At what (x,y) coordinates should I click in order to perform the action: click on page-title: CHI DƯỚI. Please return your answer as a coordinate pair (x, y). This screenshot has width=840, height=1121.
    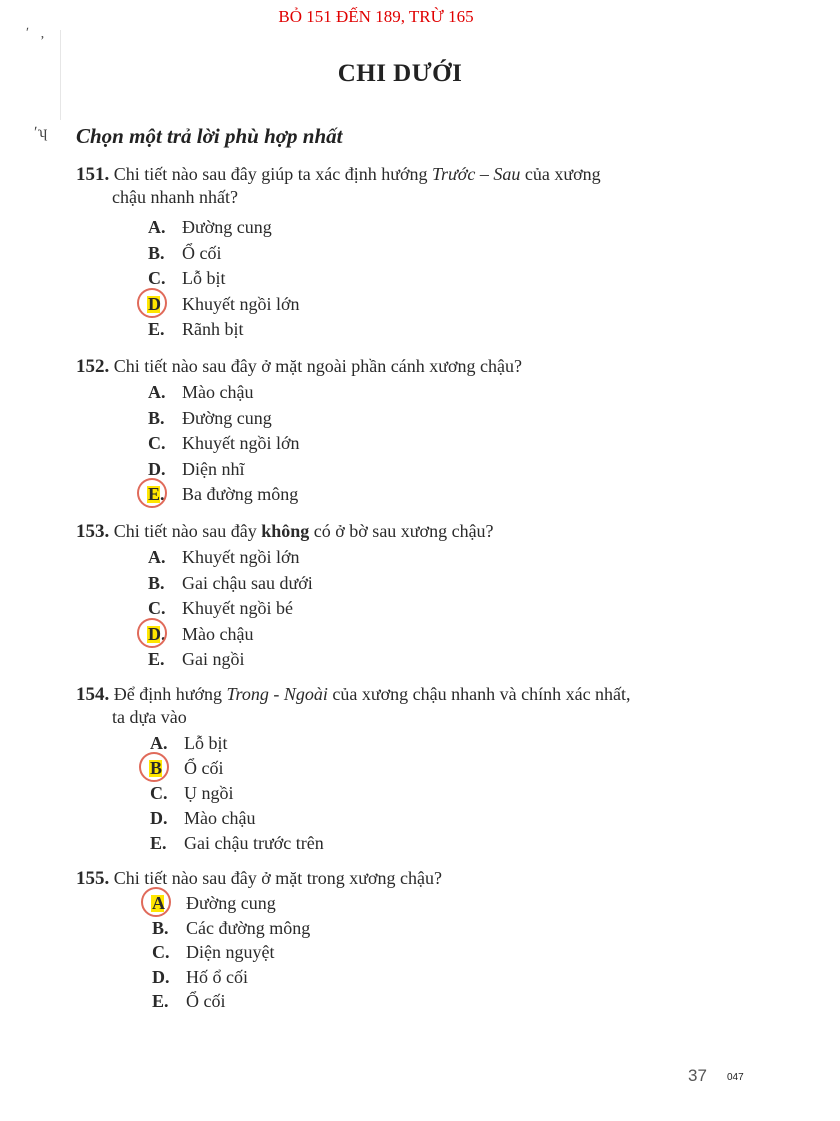
    Looking at the image, I should click on (400, 73).